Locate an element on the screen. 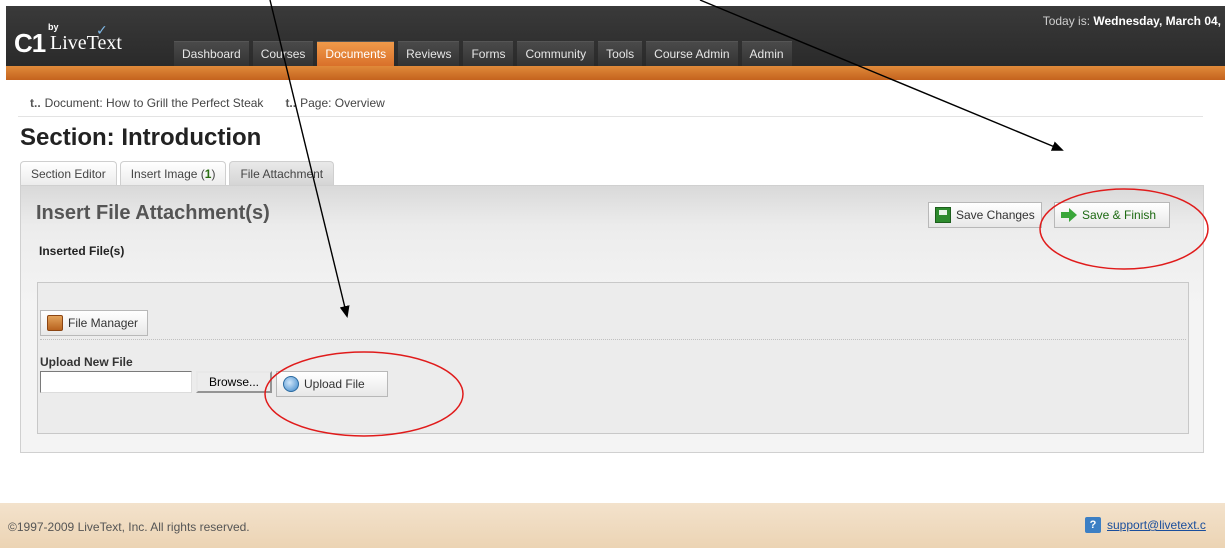 Image resolution: width=1225 pixels, height=548 pixels. file-manager-button: File Manager is located at coordinates (94, 323).